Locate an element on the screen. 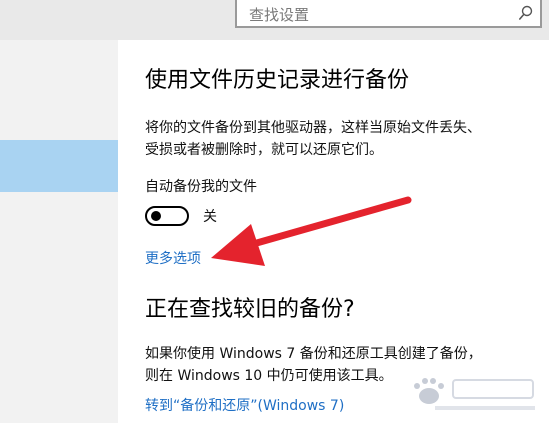 The height and width of the screenshot is (423, 549). more-options-link: 更多选项 is located at coordinates (173, 258).